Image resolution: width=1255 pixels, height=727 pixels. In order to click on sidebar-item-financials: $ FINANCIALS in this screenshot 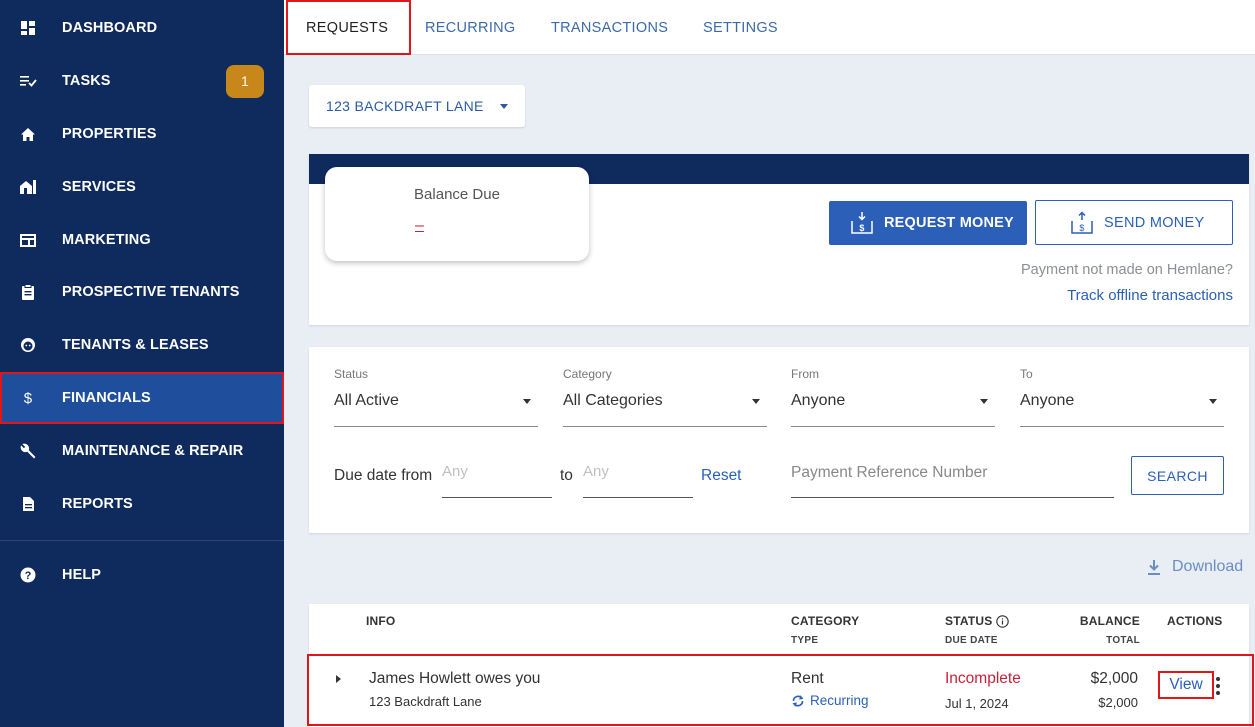, I will do `click(142, 398)`.